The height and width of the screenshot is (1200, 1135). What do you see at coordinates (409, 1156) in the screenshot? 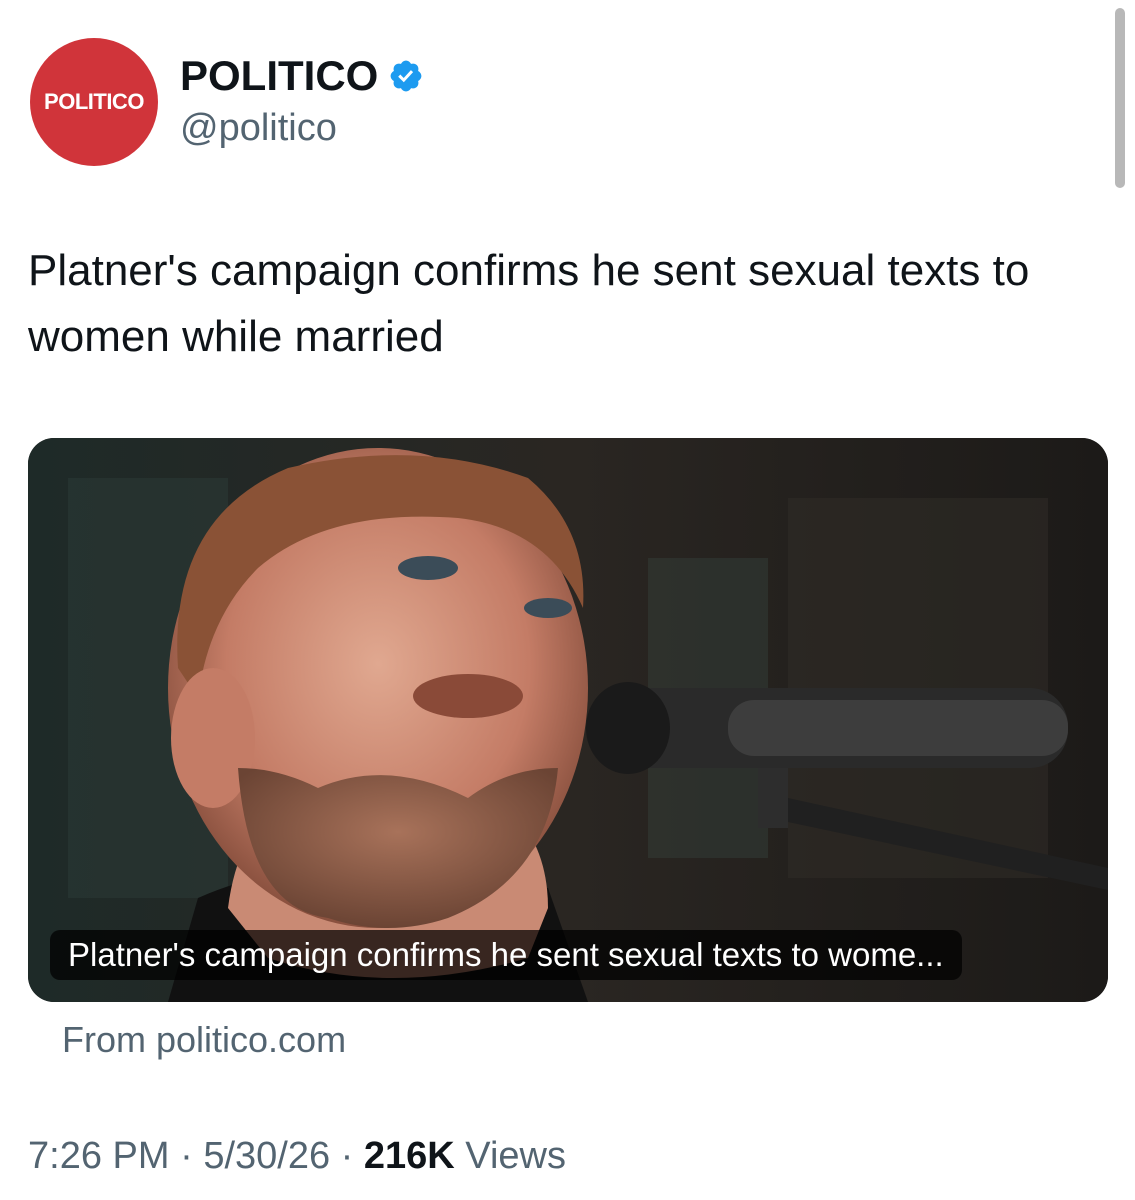
I see `views-count: 216K` at bounding box center [409, 1156].